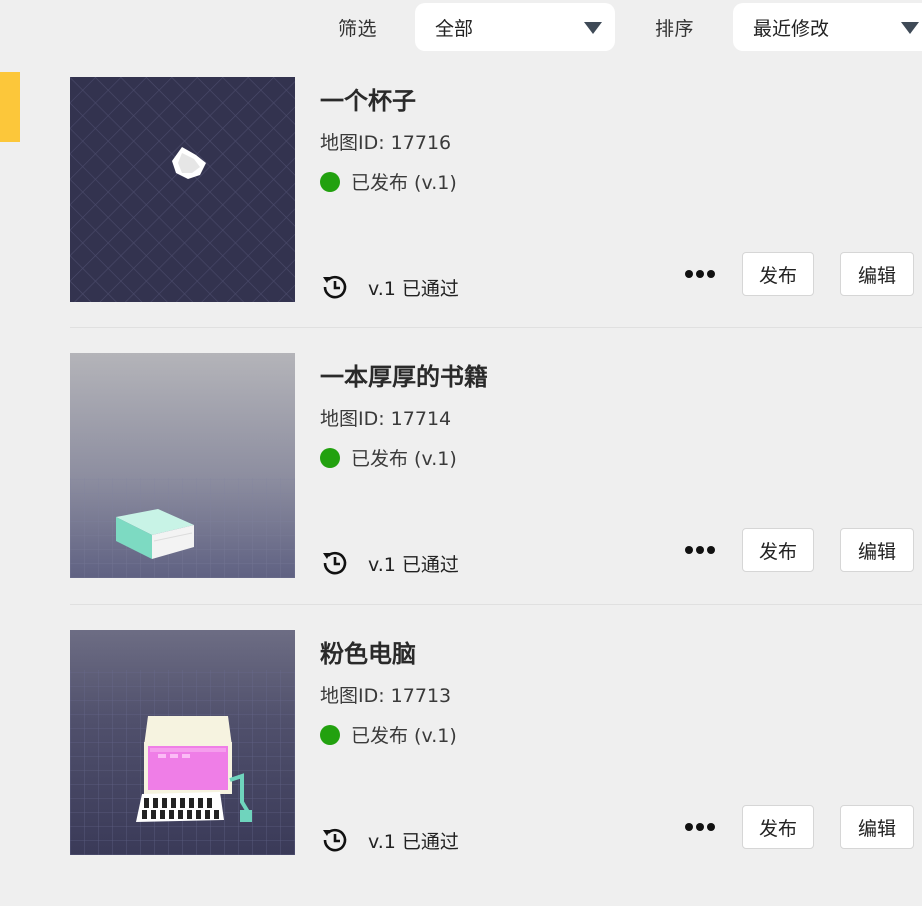 This screenshot has width=922, height=906. What do you see at coordinates (368, 101) in the screenshot?
I see `map-title: 一个杯子` at bounding box center [368, 101].